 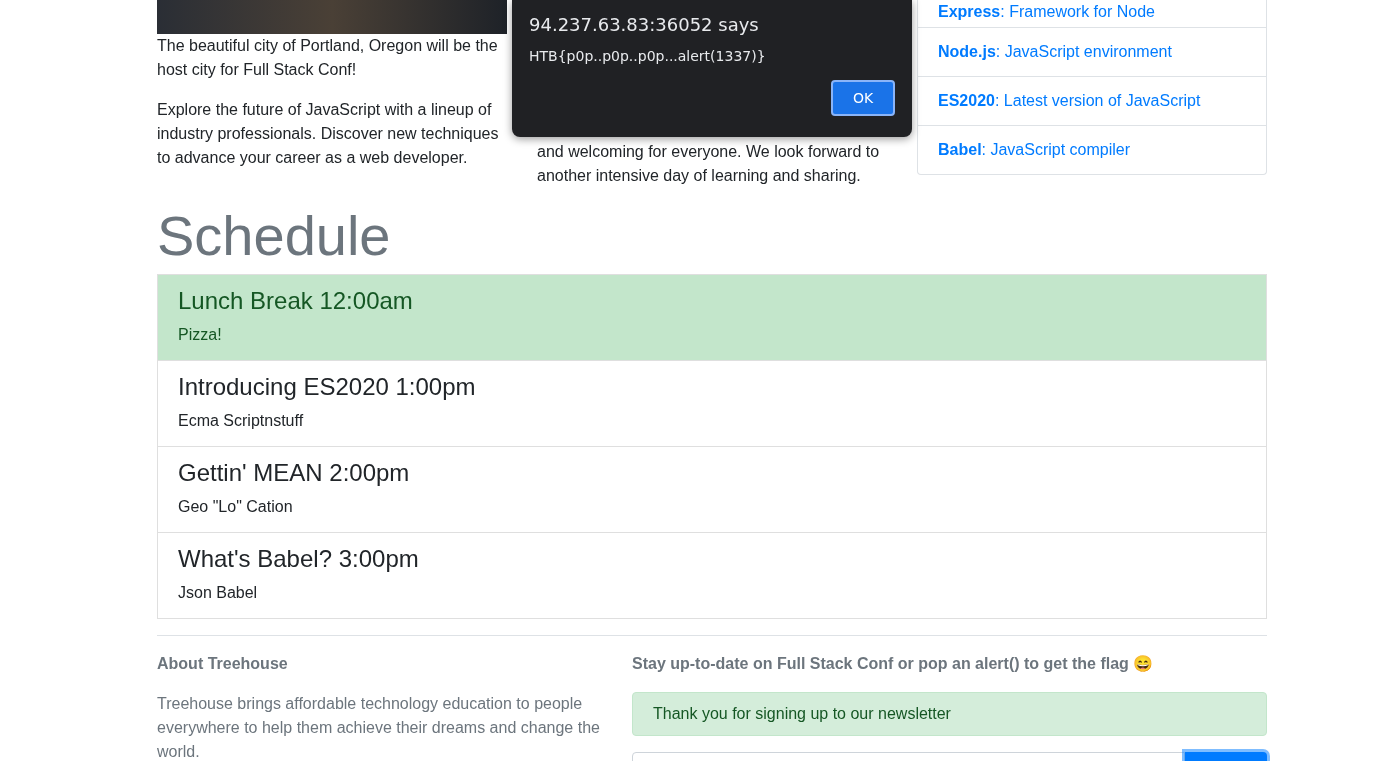 I want to click on about-text: Treehouse brings affordable technology education to people everywhere to help them achieve their dreams and change the world., so click(x=379, y=727).